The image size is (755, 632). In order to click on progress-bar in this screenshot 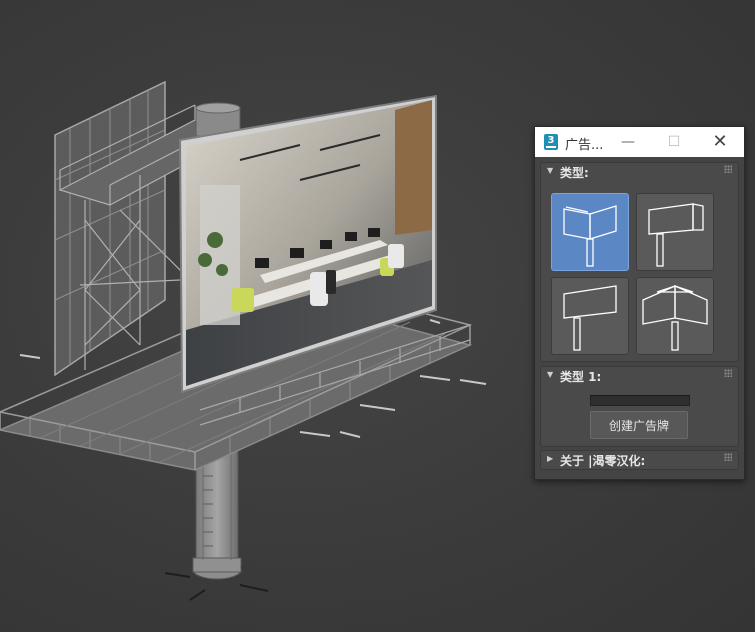, I will do `click(640, 400)`.